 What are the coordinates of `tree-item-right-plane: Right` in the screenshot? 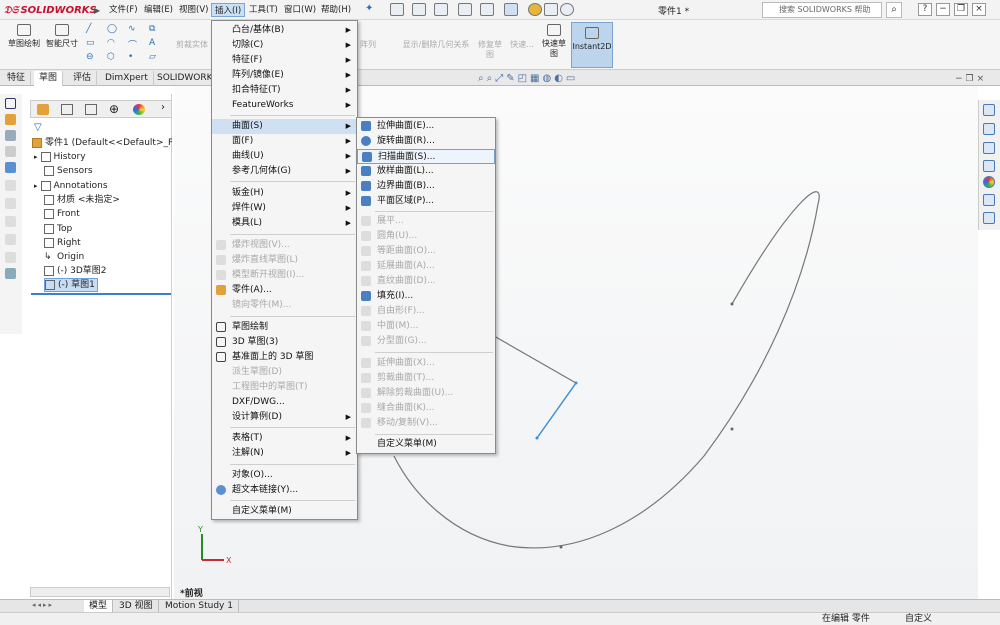 It's located at (62, 243).